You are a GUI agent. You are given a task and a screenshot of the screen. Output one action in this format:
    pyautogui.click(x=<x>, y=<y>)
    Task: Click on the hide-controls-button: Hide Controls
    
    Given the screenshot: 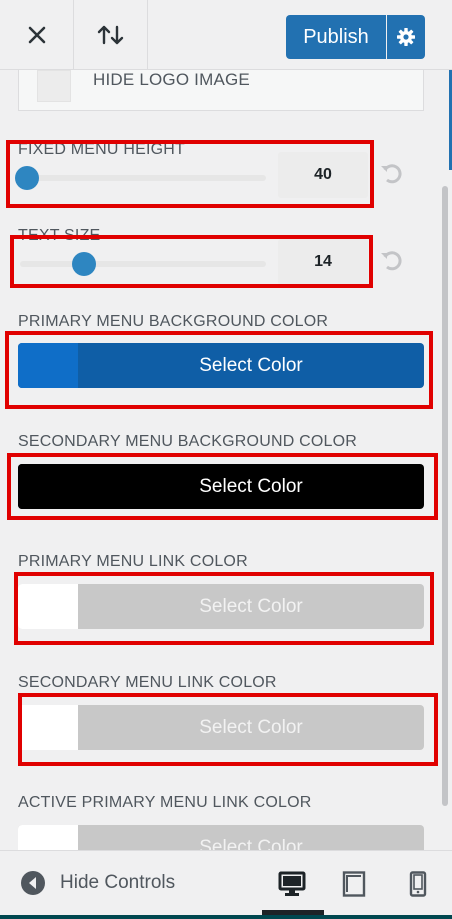 What is the action you would take?
    pyautogui.click(x=97, y=883)
    